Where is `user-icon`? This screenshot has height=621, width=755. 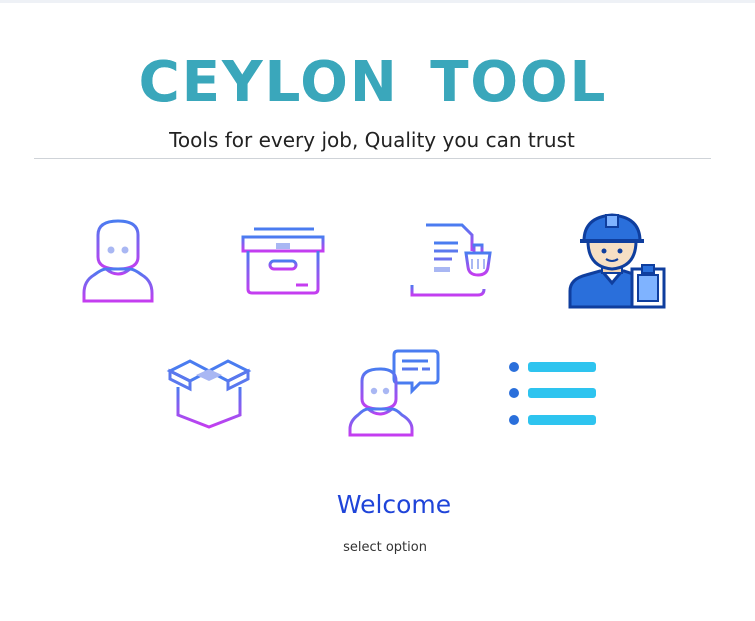 user-icon is located at coordinates (118, 261).